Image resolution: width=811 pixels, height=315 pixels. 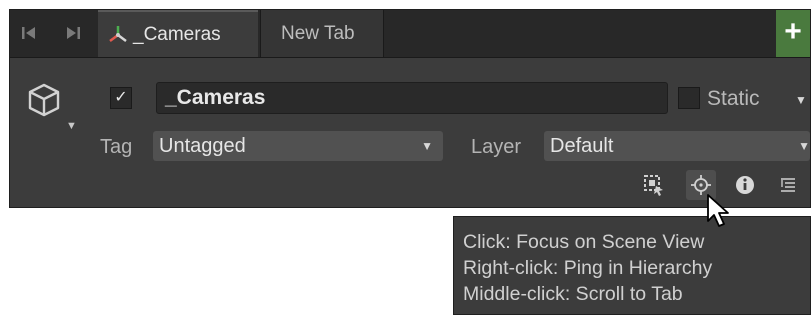 What do you see at coordinates (788, 185) in the screenshot?
I see `list-menu-icon` at bounding box center [788, 185].